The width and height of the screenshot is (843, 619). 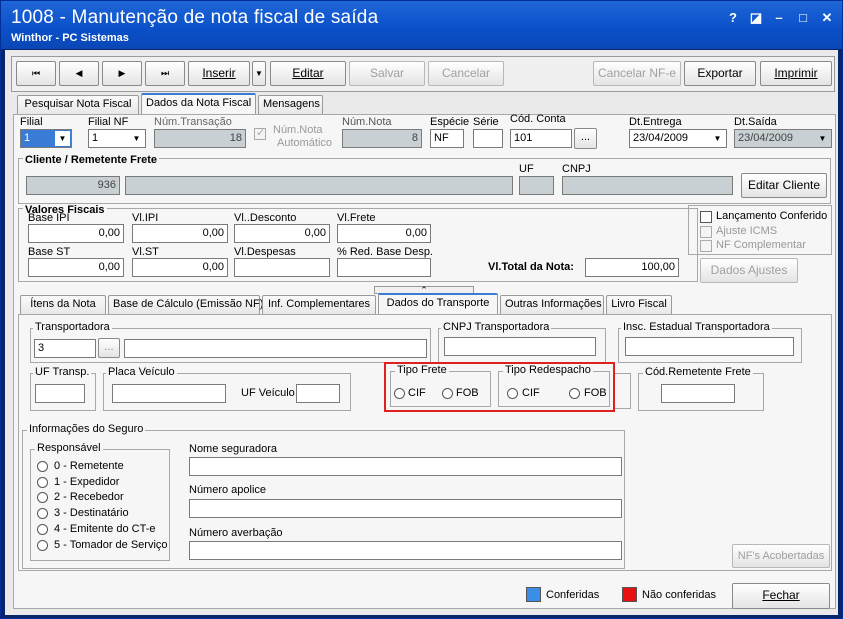 What do you see at coordinates (447, 138) in the screenshot?
I see `especie-field: NF` at bounding box center [447, 138].